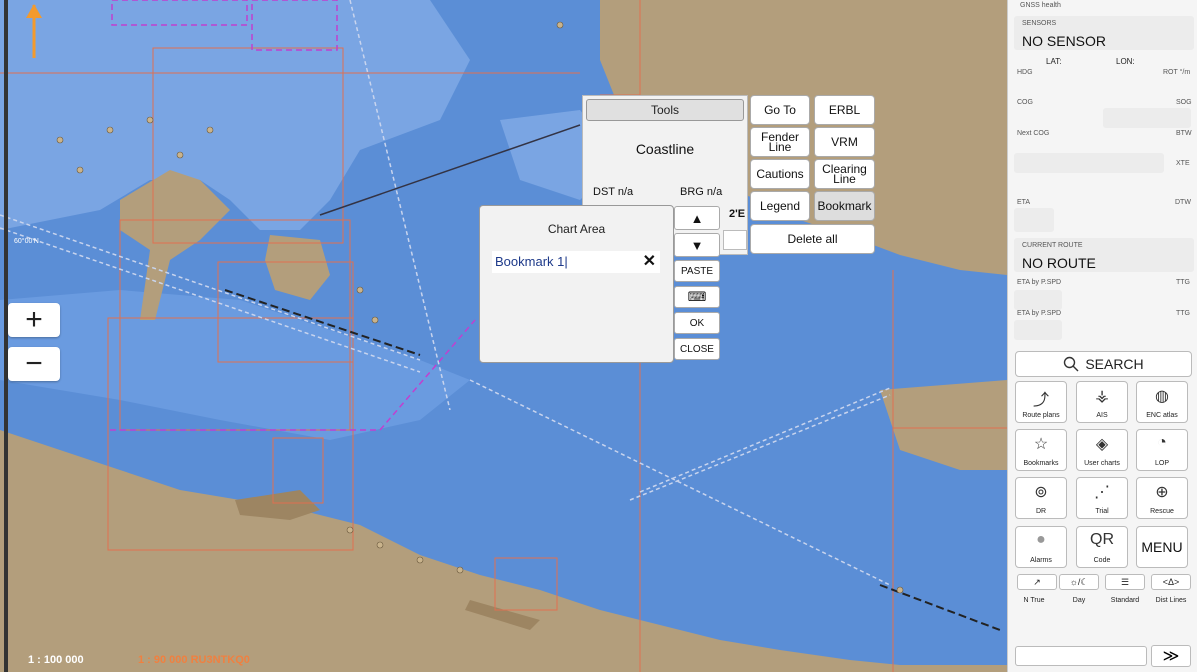 The width and height of the screenshot is (1197, 672). I want to click on trial-button: ⋰ Trial, so click(1102, 498).